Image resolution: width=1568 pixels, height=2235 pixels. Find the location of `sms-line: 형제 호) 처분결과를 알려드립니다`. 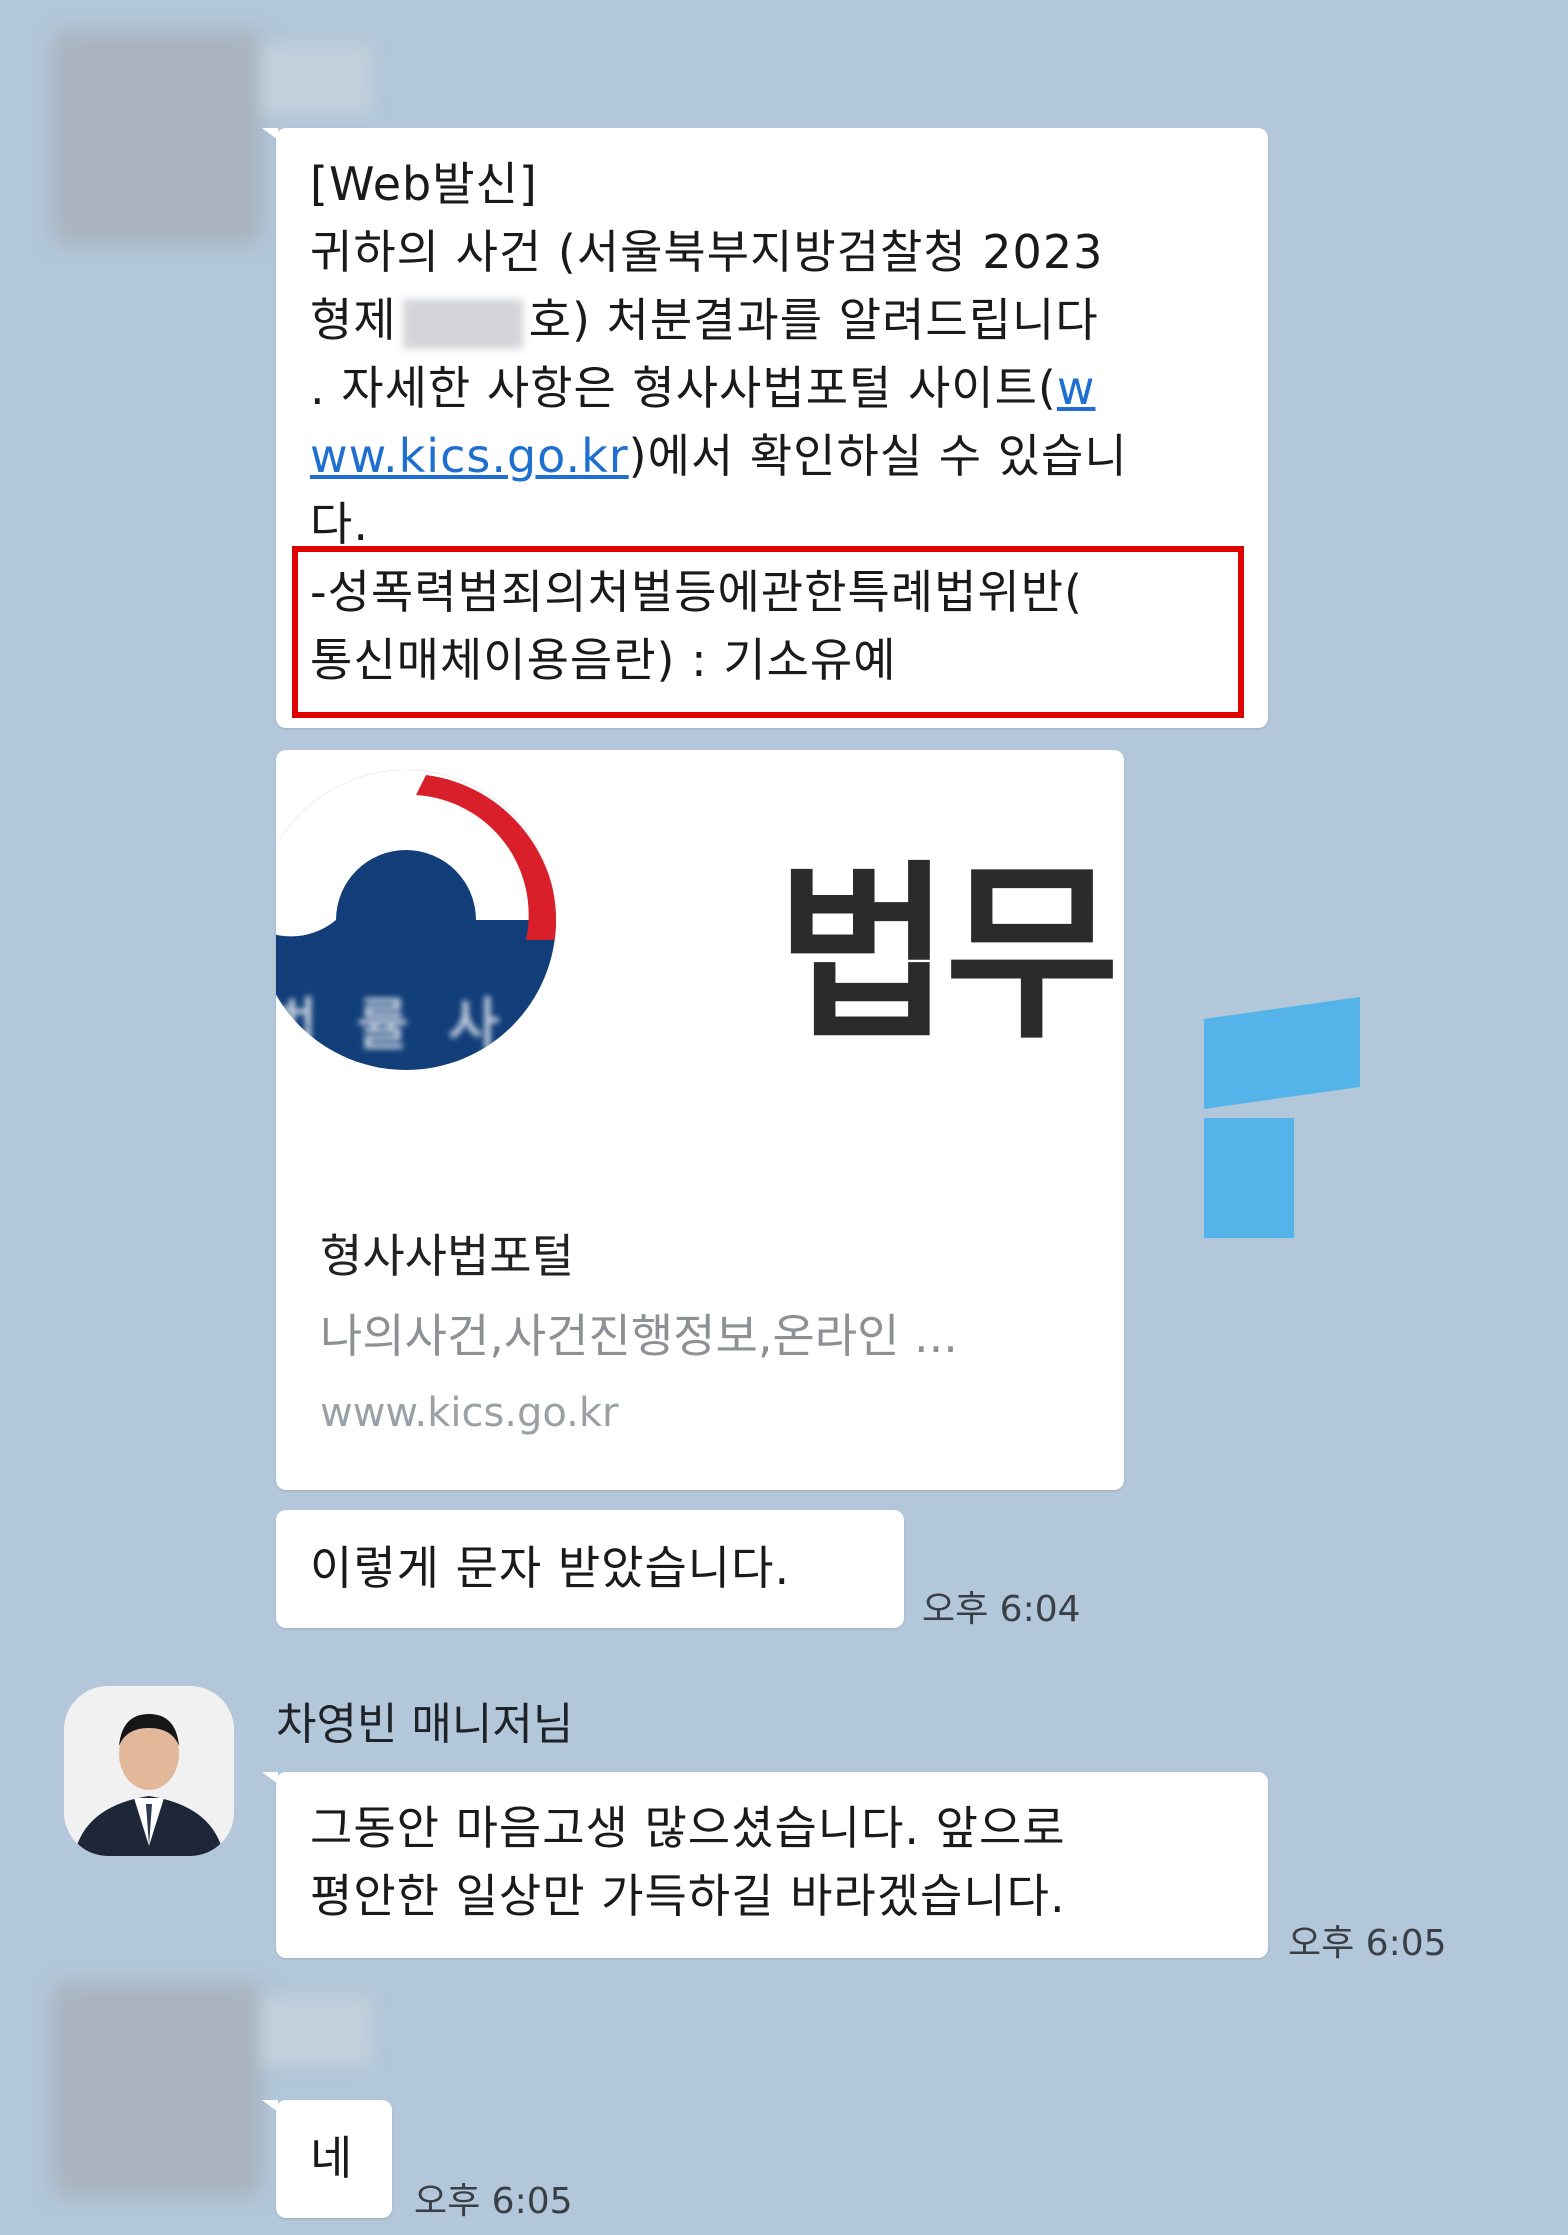

sms-line: 형제 호) 처분결과를 알려드립니다 is located at coordinates (780, 320).